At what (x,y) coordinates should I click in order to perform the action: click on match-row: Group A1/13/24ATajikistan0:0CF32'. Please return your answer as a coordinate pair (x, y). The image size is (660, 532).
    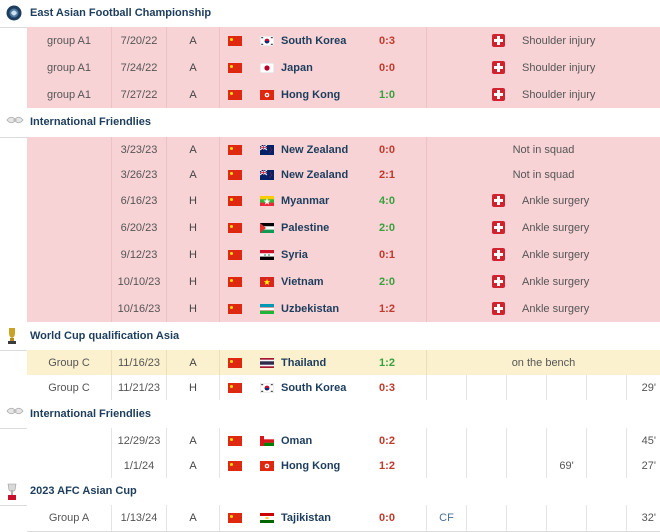
    Looking at the image, I should click on (343, 518).